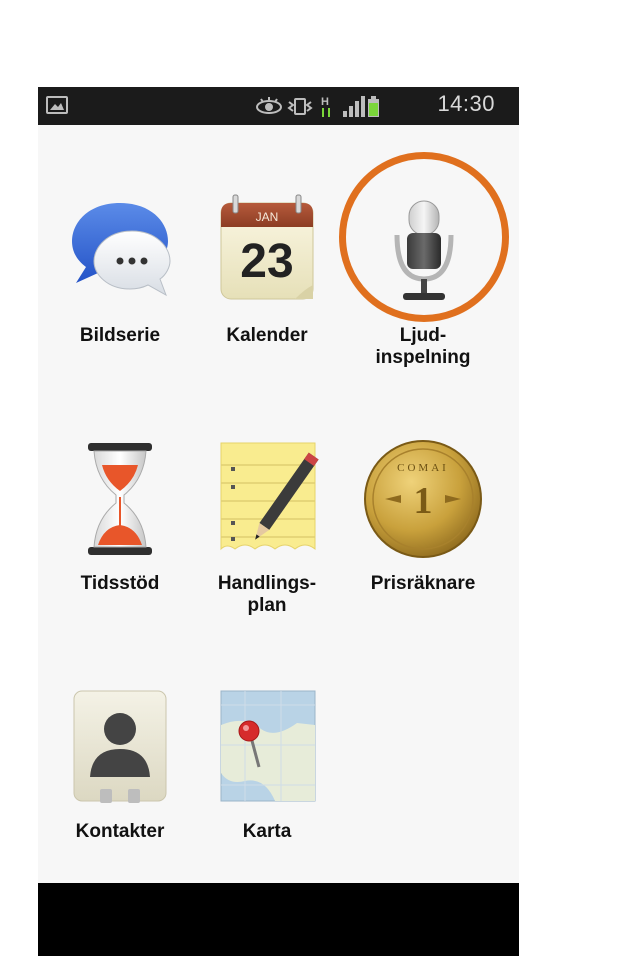 Image resolution: width=634 pixels, height=956 pixels. What do you see at coordinates (466, 103) in the screenshot?
I see `status-time: 14:30` at bounding box center [466, 103].